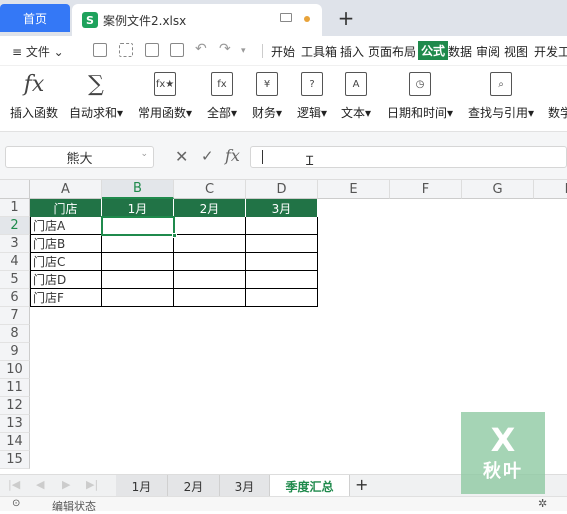 This screenshot has width=567, height=514. I want to click on column-header-a: A, so click(66, 189).